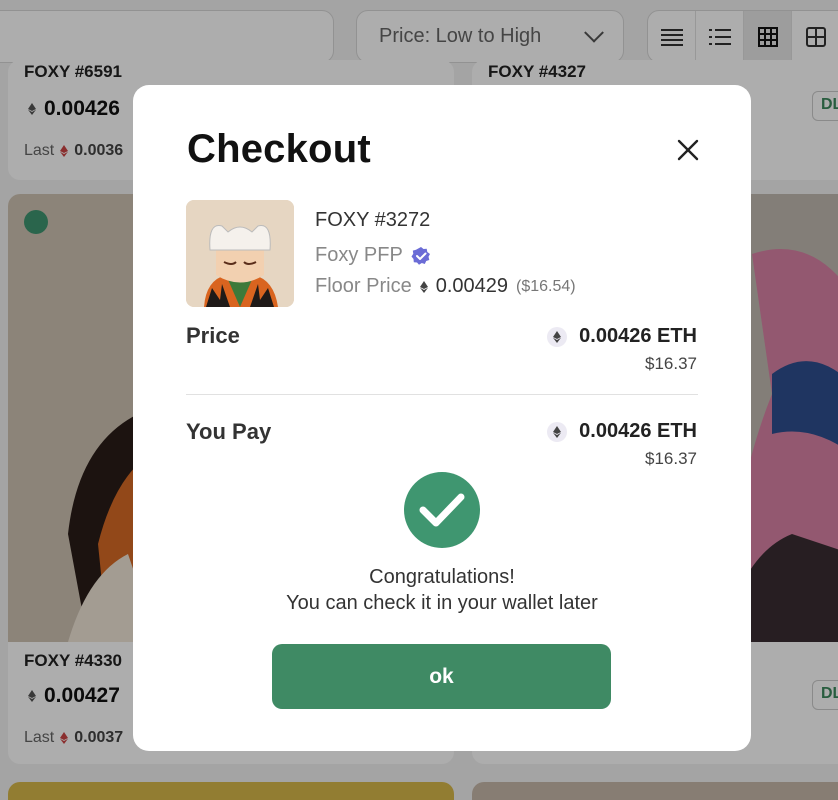 This screenshot has width=838, height=800. Describe the element at coordinates (420, 255) in the screenshot. I see `verified-badge-icon` at that location.